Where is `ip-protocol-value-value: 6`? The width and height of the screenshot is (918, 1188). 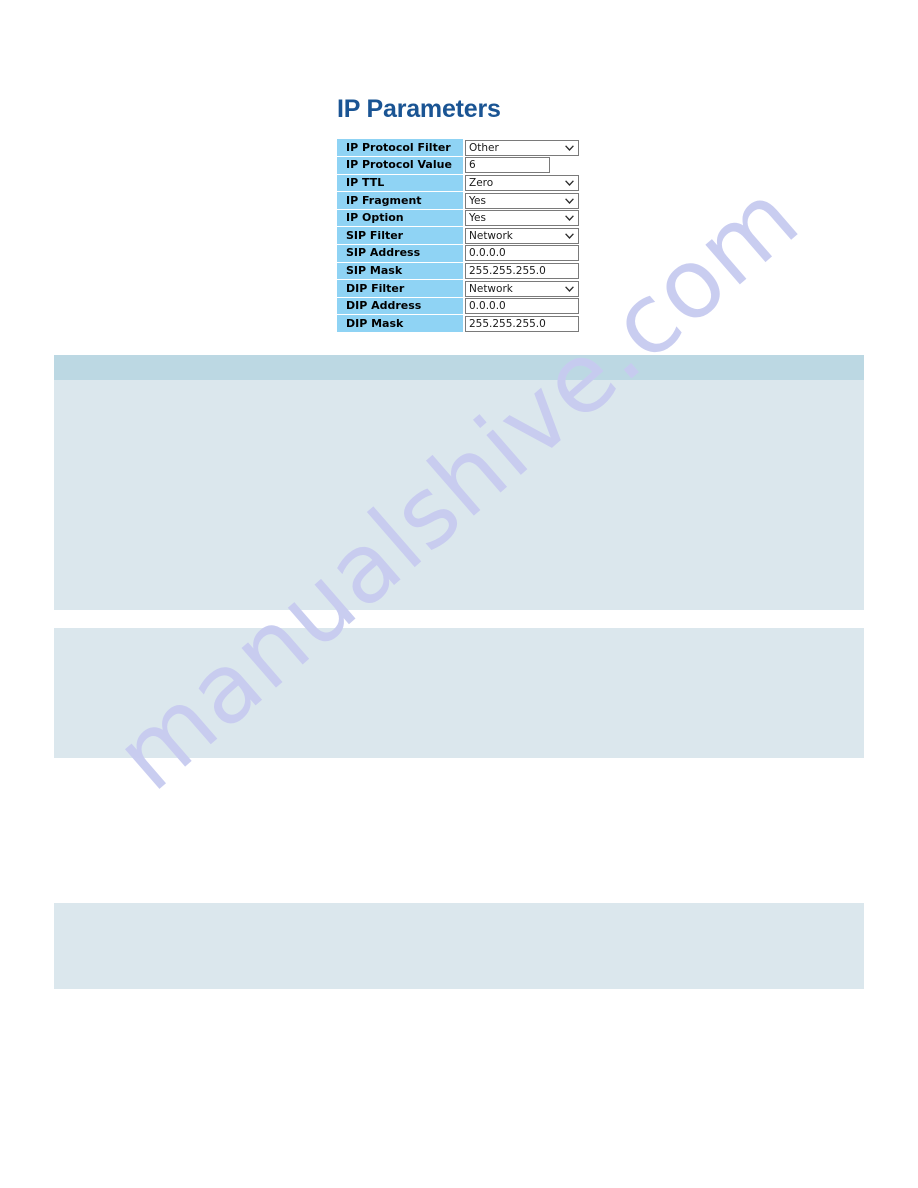
ip-protocol-value-value: 6 is located at coordinates (472, 165).